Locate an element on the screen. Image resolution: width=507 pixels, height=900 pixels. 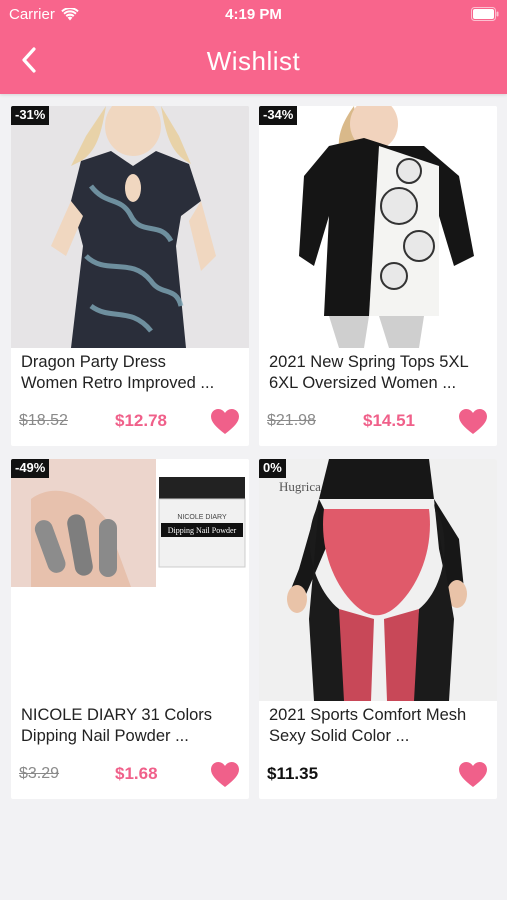
nail-powder-photo-icon: NICOLE DIARY Dipping Nail Powder is located at coordinates (130, 580).